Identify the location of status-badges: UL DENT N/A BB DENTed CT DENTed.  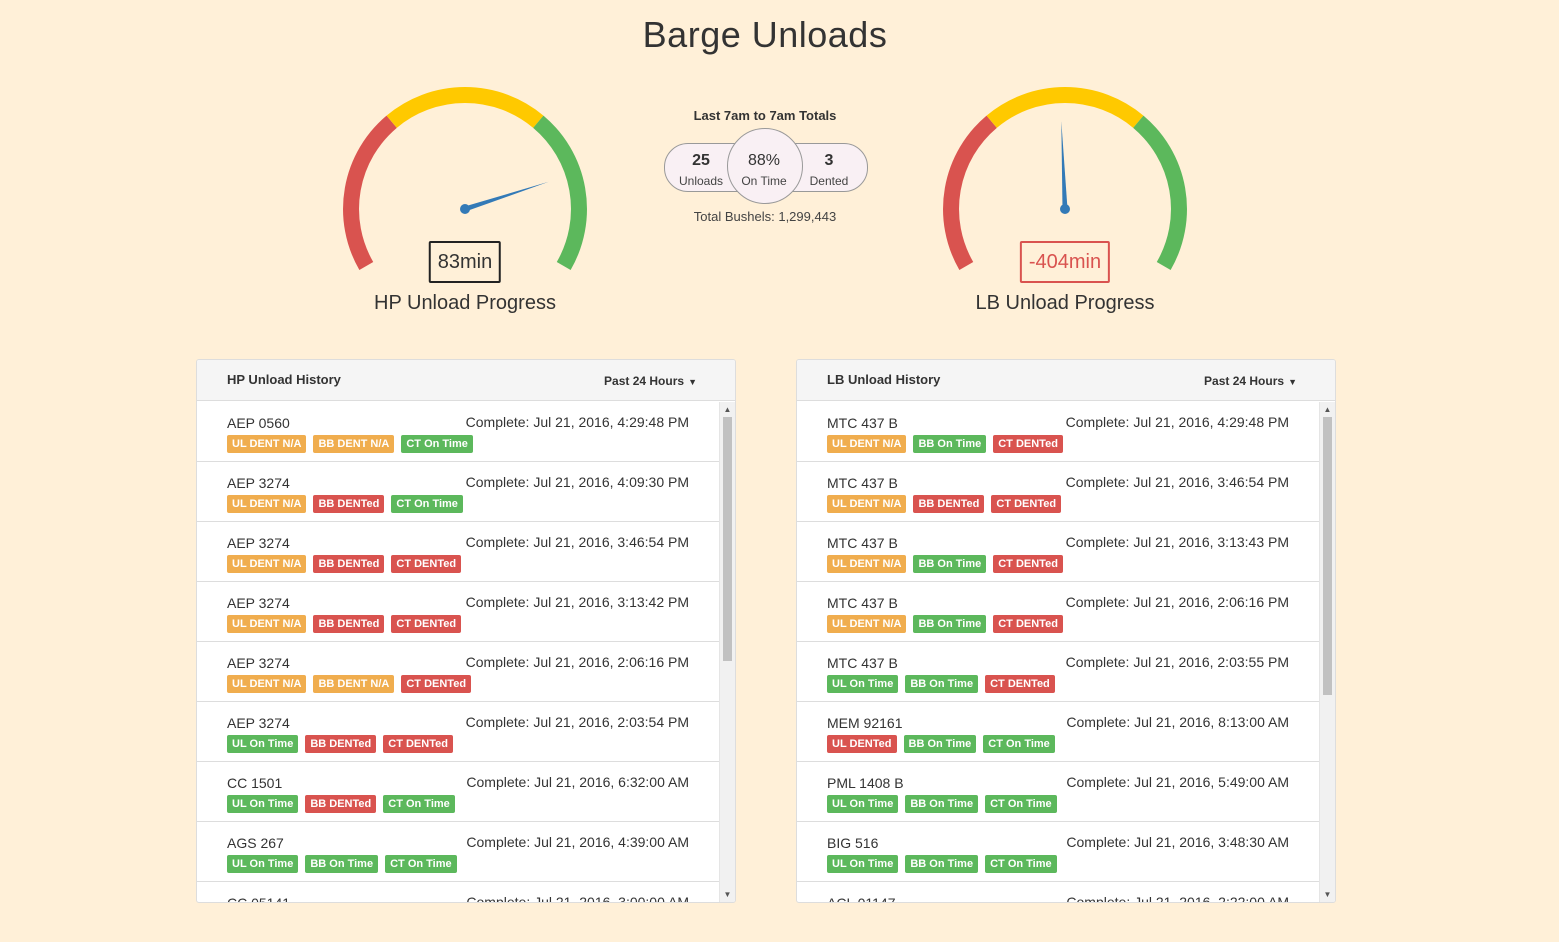
(347, 623).